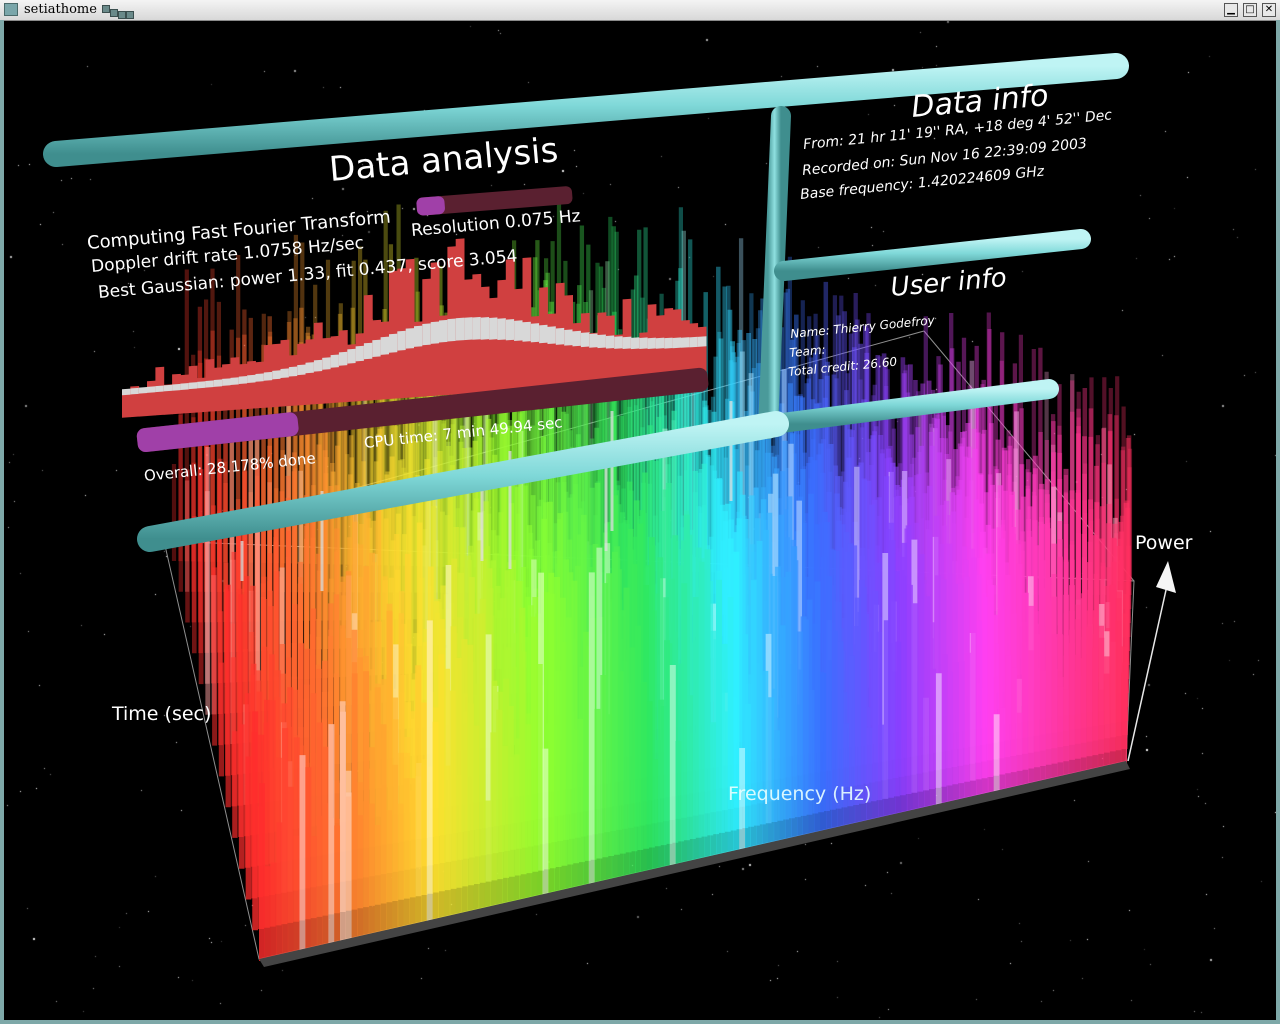 The height and width of the screenshot is (1024, 1280). What do you see at coordinates (1269, 10) in the screenshot?
I see `close-button: ✕` at bounding box center [1269, 10].